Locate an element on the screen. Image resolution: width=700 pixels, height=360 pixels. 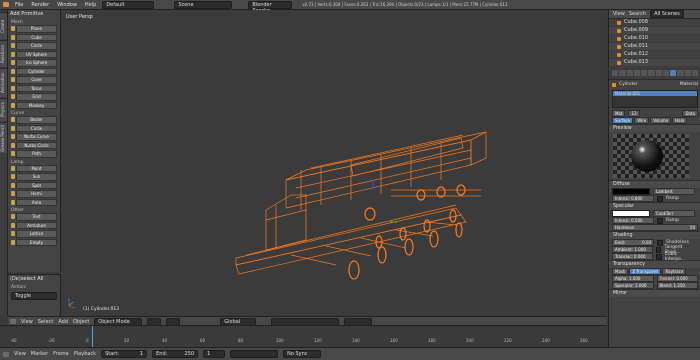
menu-file: File is located at coordinates (19, 5).